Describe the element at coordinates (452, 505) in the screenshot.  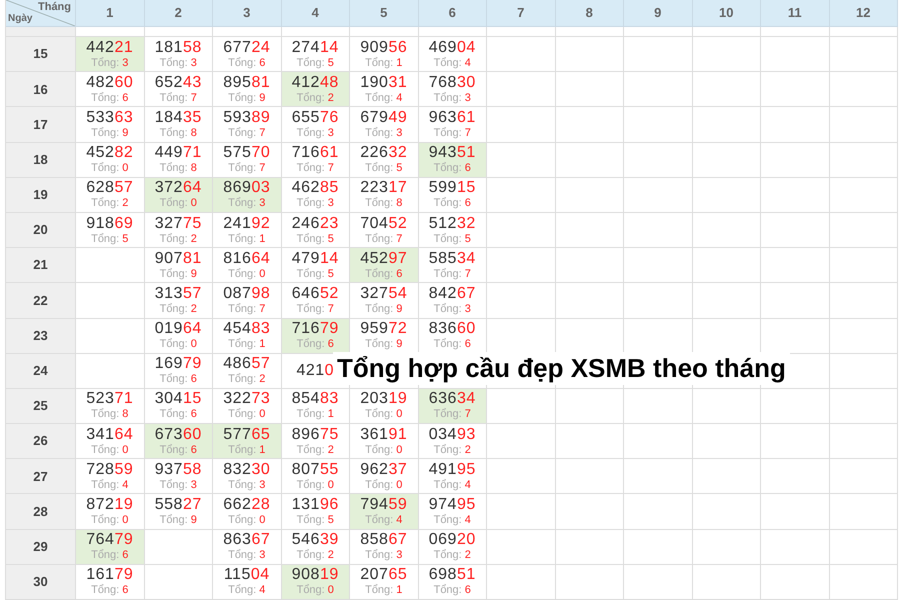
I see `lottery-number: 97495` at that location.